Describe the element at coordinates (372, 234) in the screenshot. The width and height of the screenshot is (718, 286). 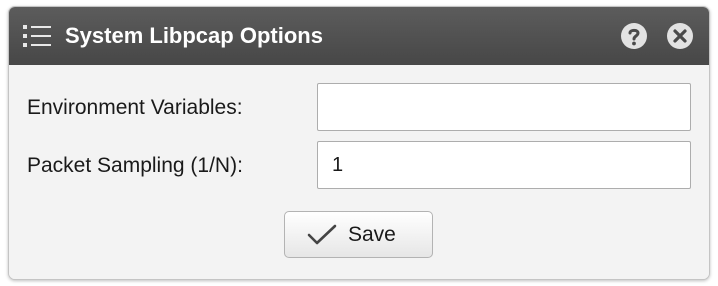
I see `save-button-label: Save` at that location.